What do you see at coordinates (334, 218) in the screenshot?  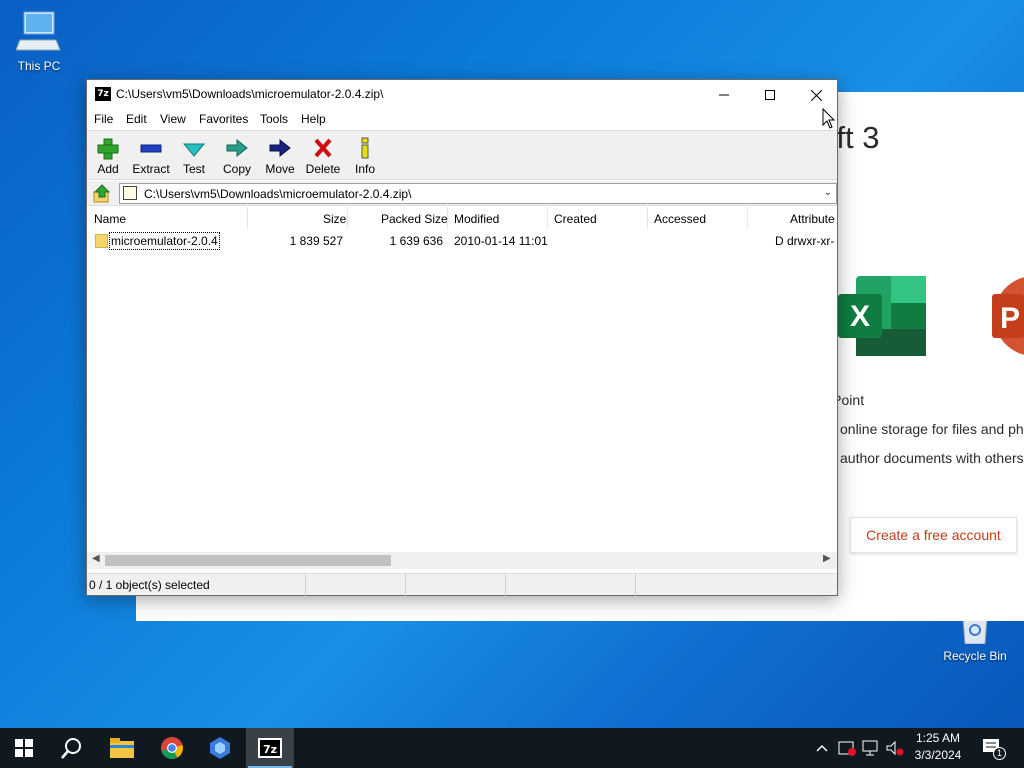 I see `column-size: Size` at bounding box center [334, 218].